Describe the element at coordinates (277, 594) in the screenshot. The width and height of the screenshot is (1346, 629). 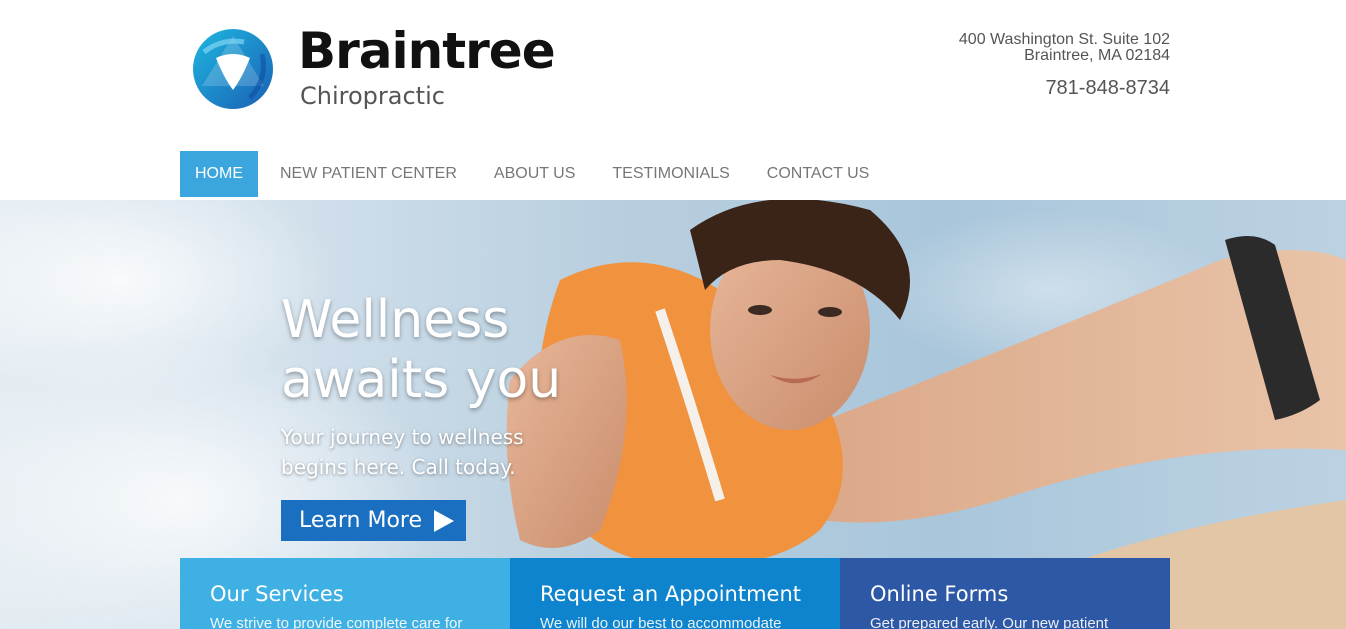
I see `feature-title: Our Services` at that location.